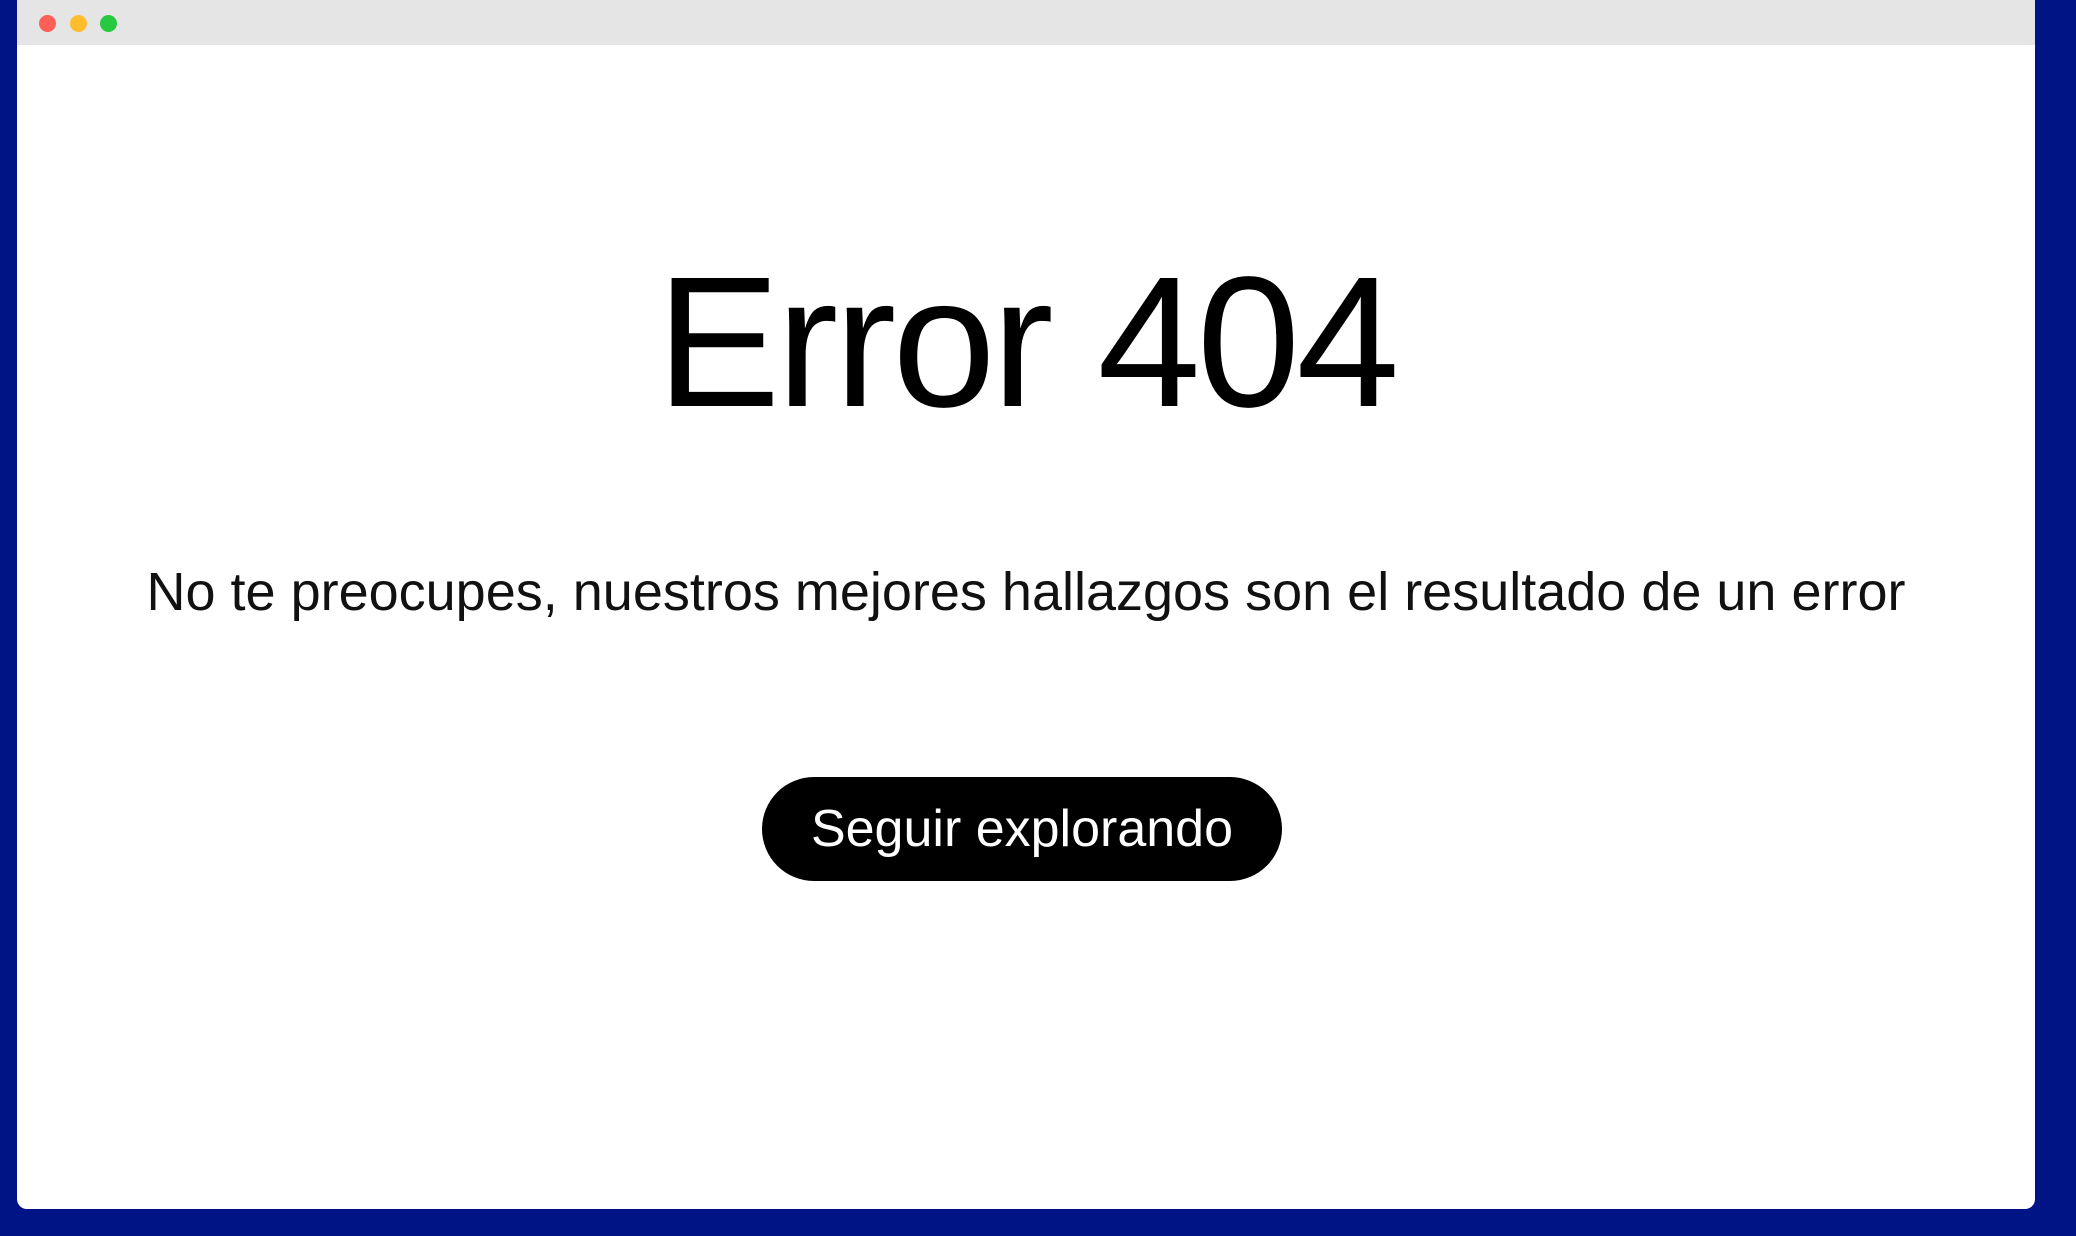 The height and width of the screenshot is (1236, 2076). Describe the element at coordinates (108, 23) in the screenshot. I see `maximize-window-button` at that location.